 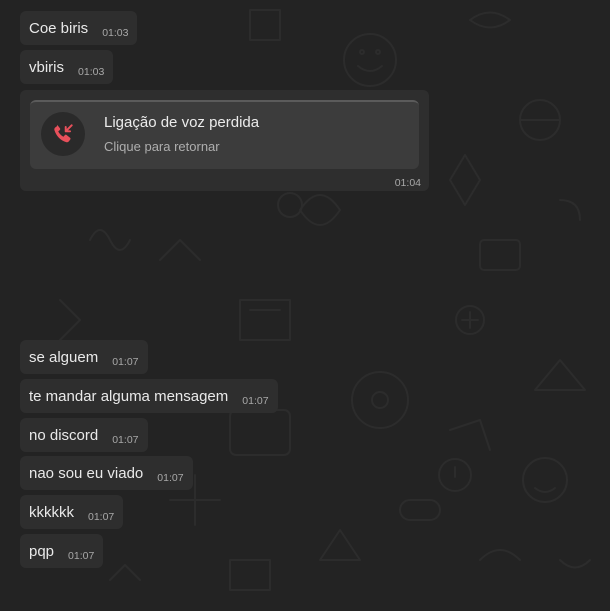 I want to click on message-text: se alguem, so click(x=64, y=357).